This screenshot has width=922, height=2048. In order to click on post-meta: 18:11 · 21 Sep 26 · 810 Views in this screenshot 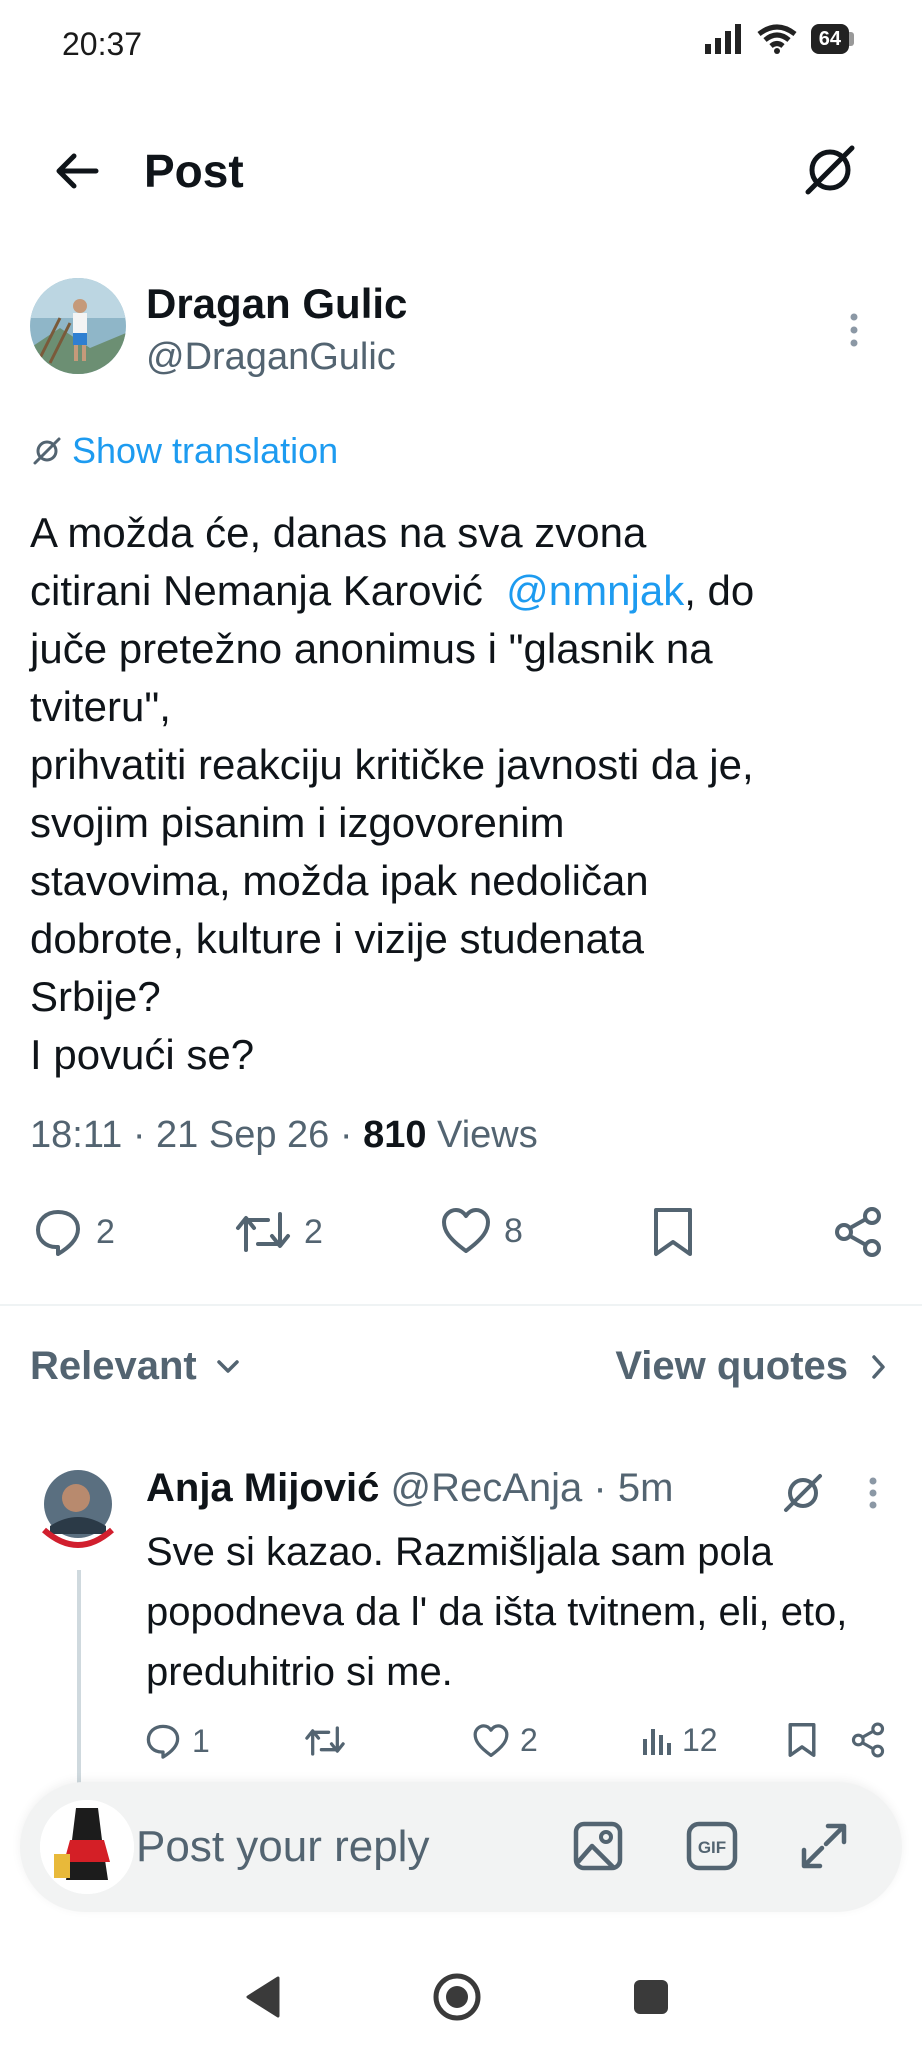, I will do `click(284, 1135)`.